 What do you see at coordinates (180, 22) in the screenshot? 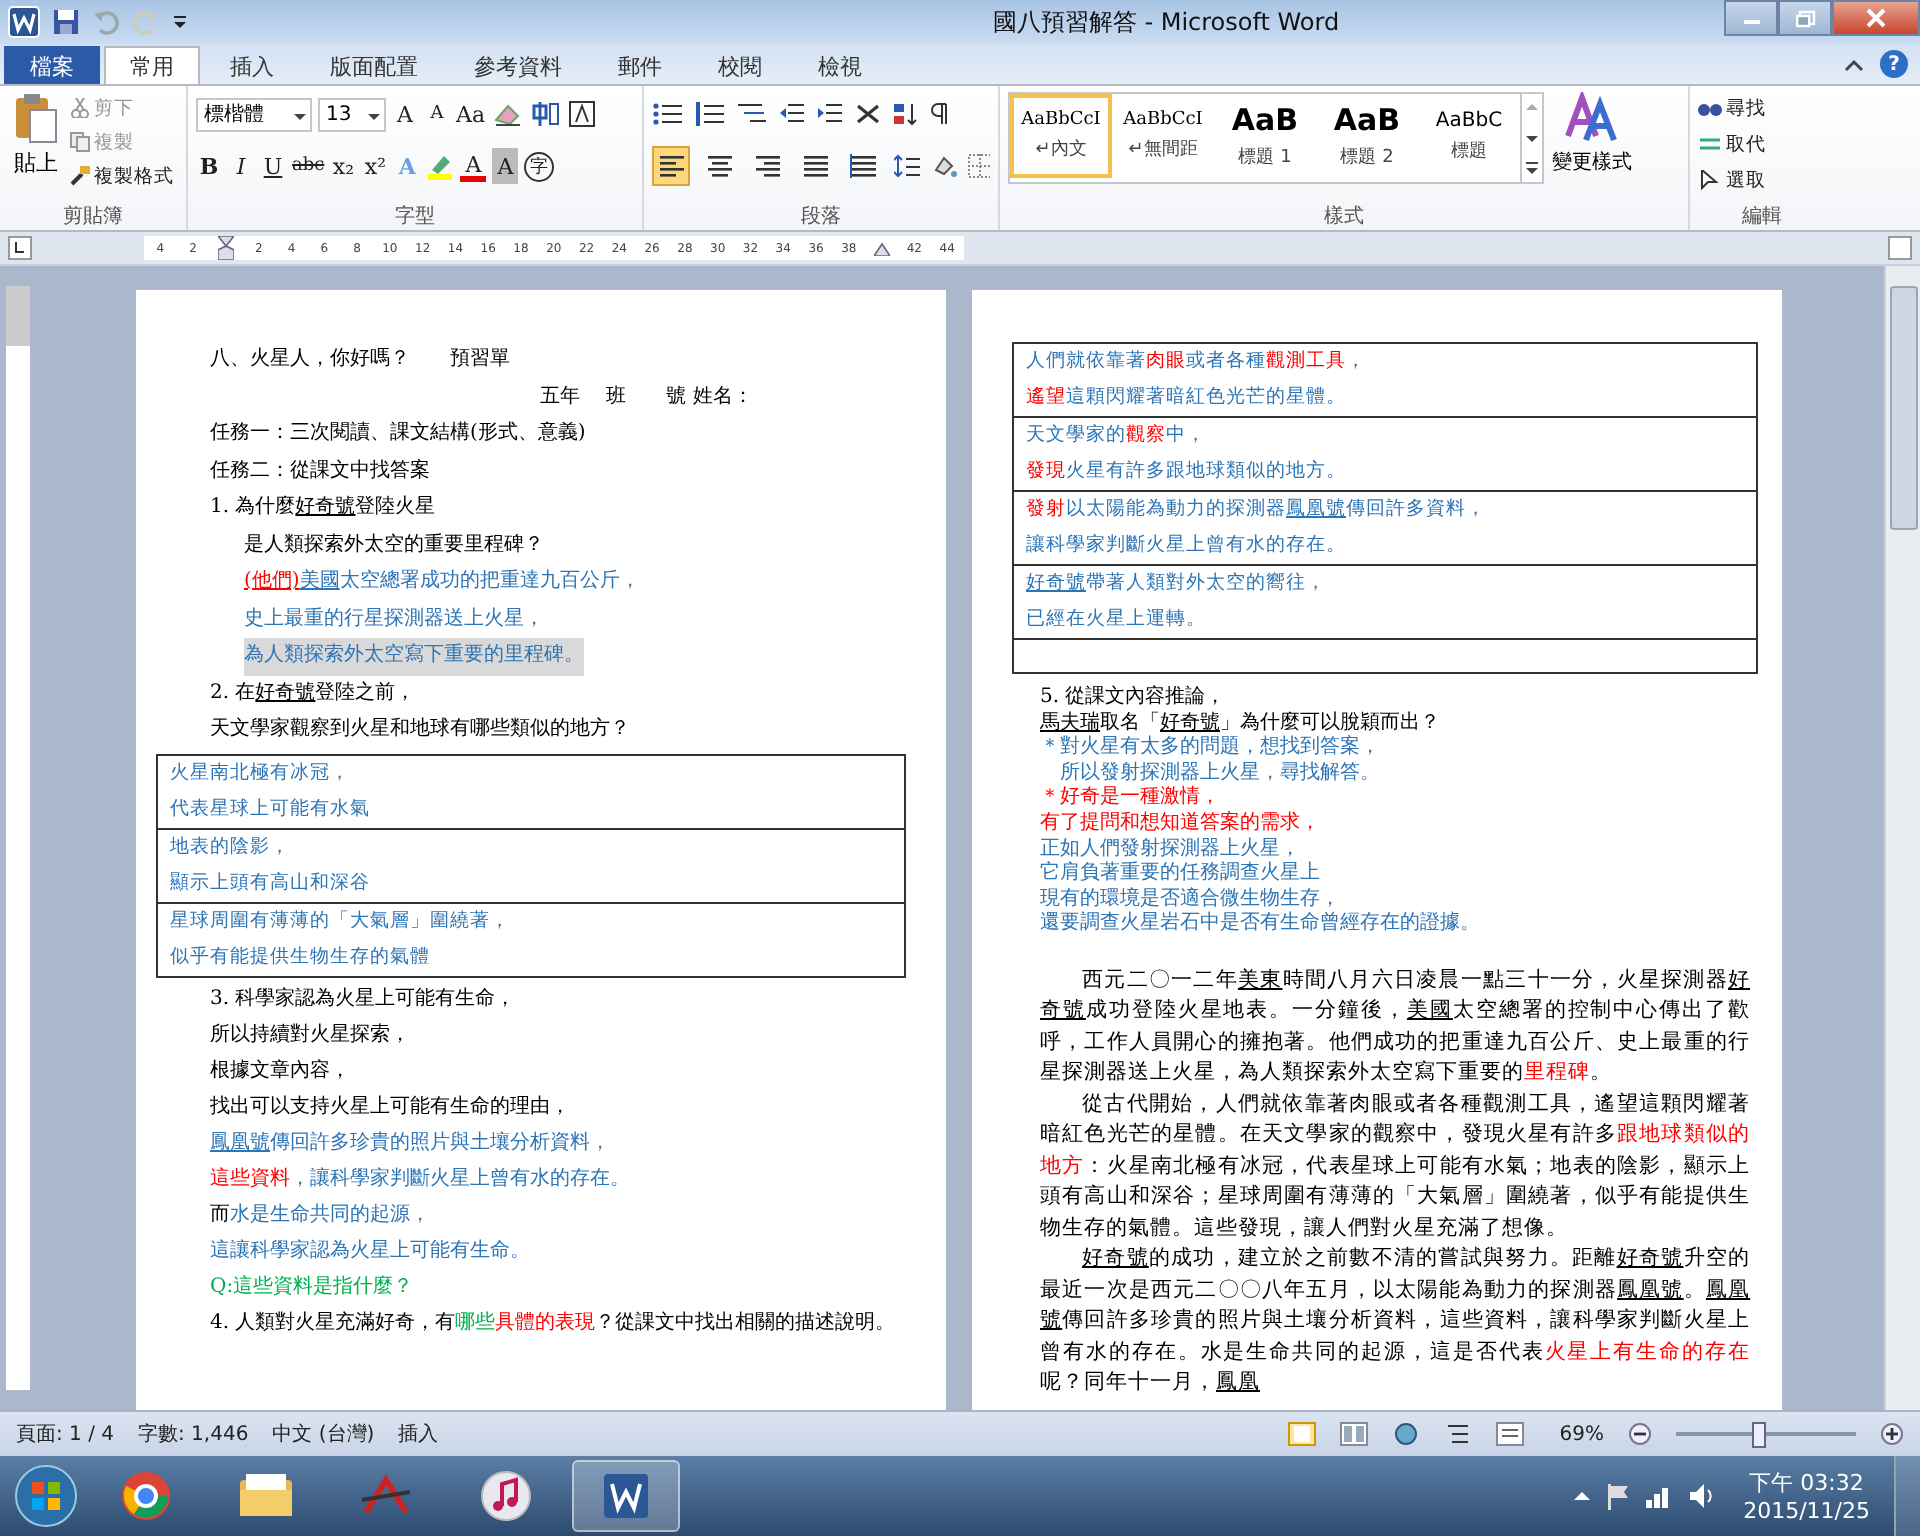
I see `customize-dropdown-icon` at bounding box center [180, 22].